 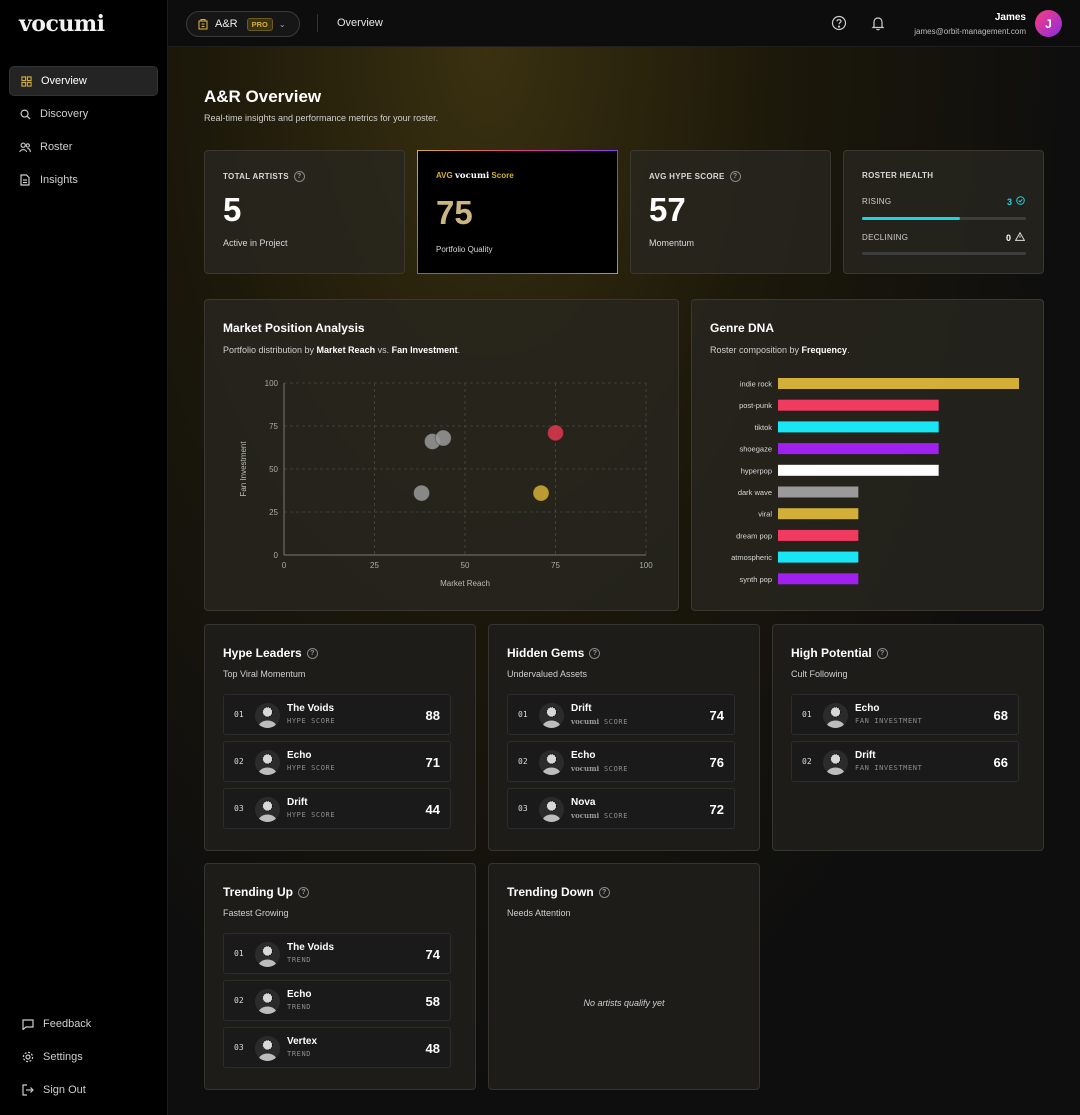 I want to click on empty-state: No artists qualify yet, so click(x=624, y=1003).